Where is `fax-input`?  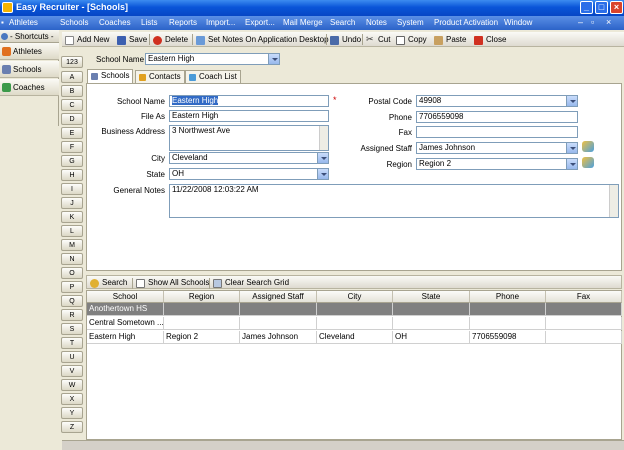 fax-input is located at coordinates (497, 132).